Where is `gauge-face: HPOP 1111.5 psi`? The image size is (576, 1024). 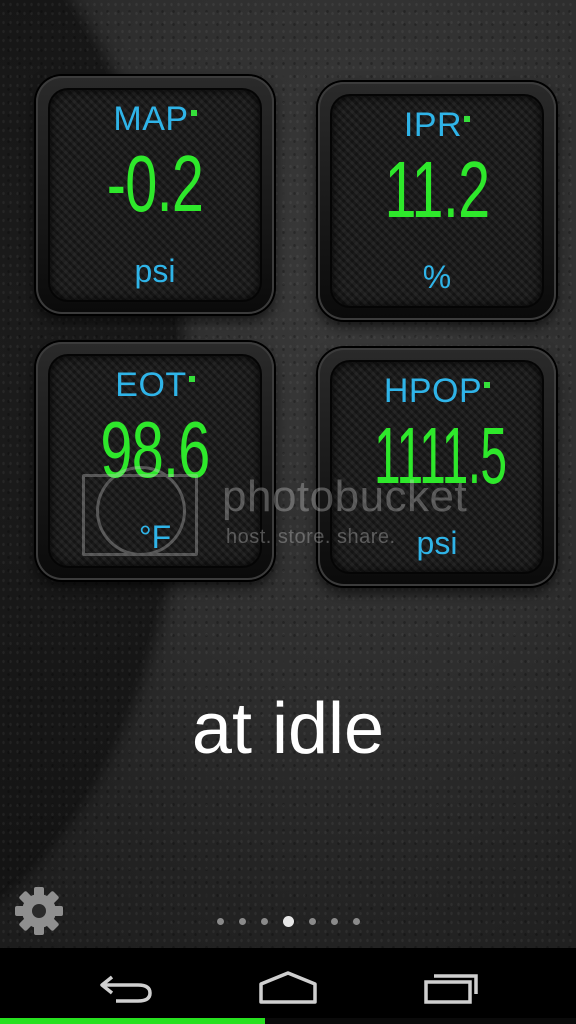 gauge-face: HPOP 1111.5 psi is located at coordinates (437, 467).